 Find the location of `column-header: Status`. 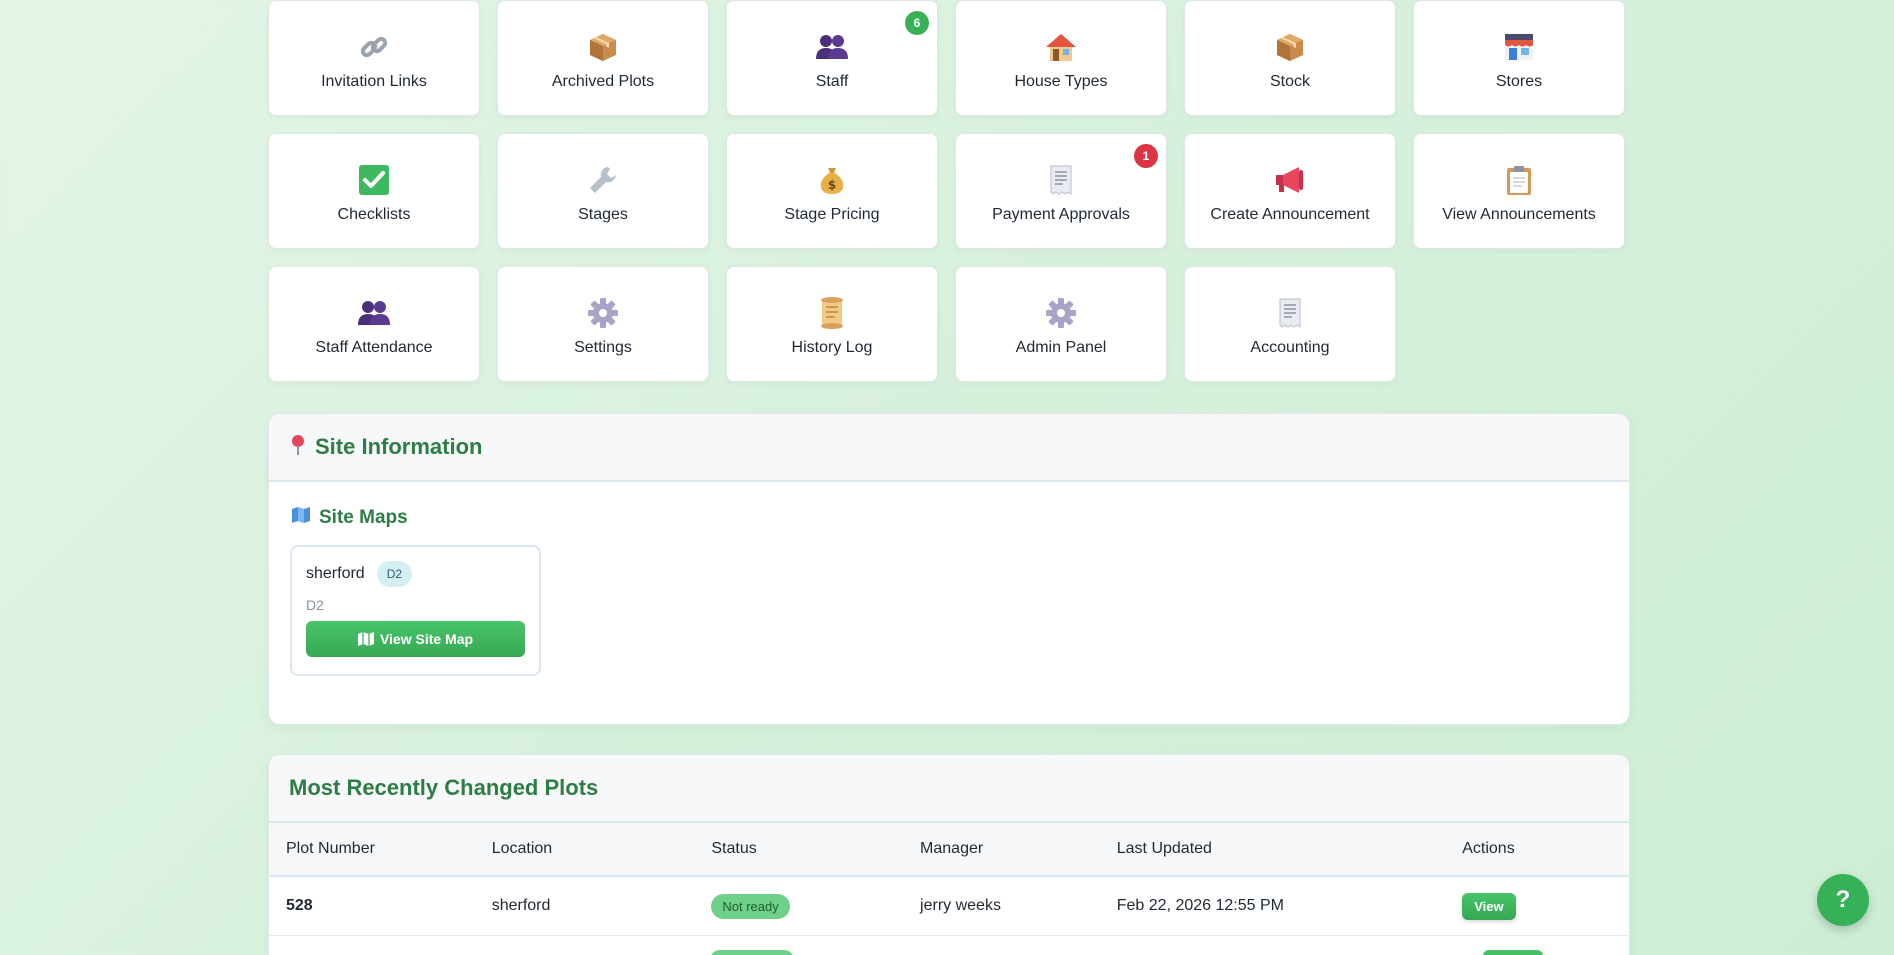

column-header: Status is located at coordinates (815, 849).